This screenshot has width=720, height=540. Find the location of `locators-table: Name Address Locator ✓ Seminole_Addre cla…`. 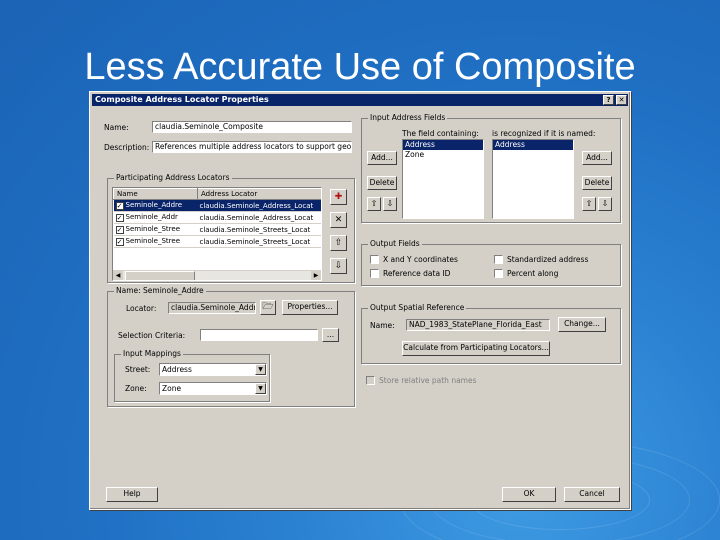

locators-table: Name Address Locator ✓ Seminole_Addre cla… is located at coordinates (217, 218).